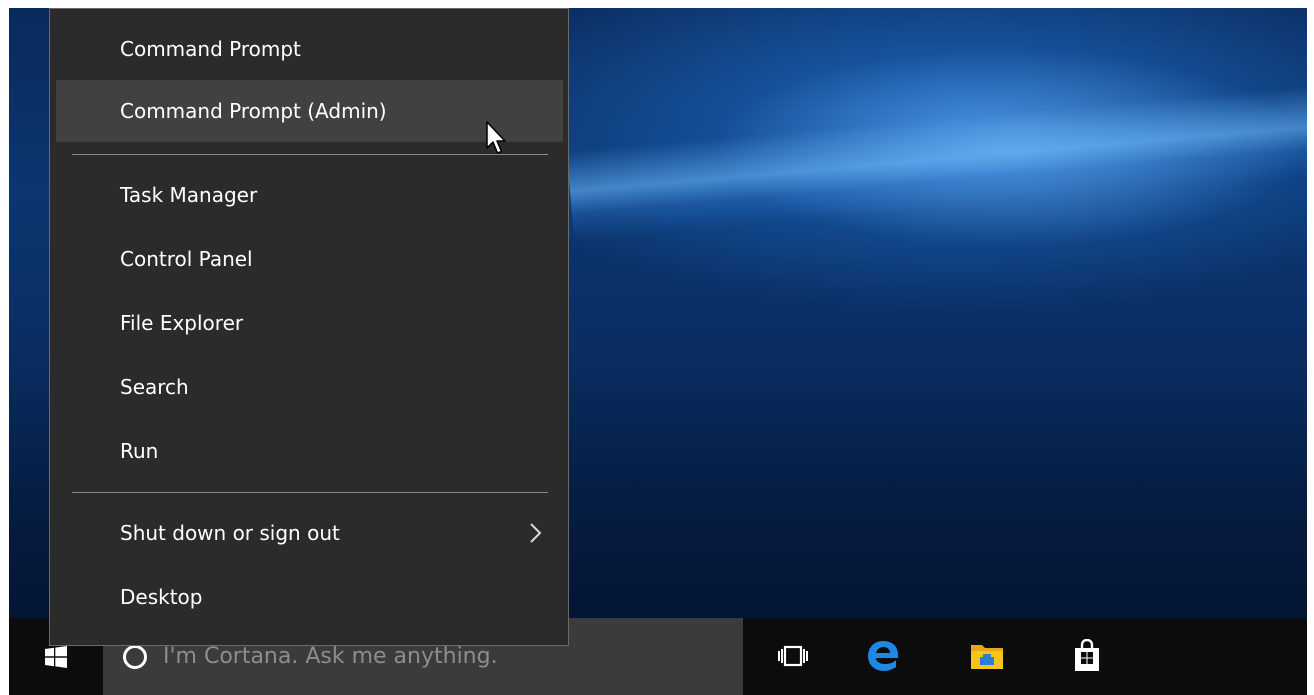  I want to click on menu-item-desktop: Desktop, so click(309, 597).